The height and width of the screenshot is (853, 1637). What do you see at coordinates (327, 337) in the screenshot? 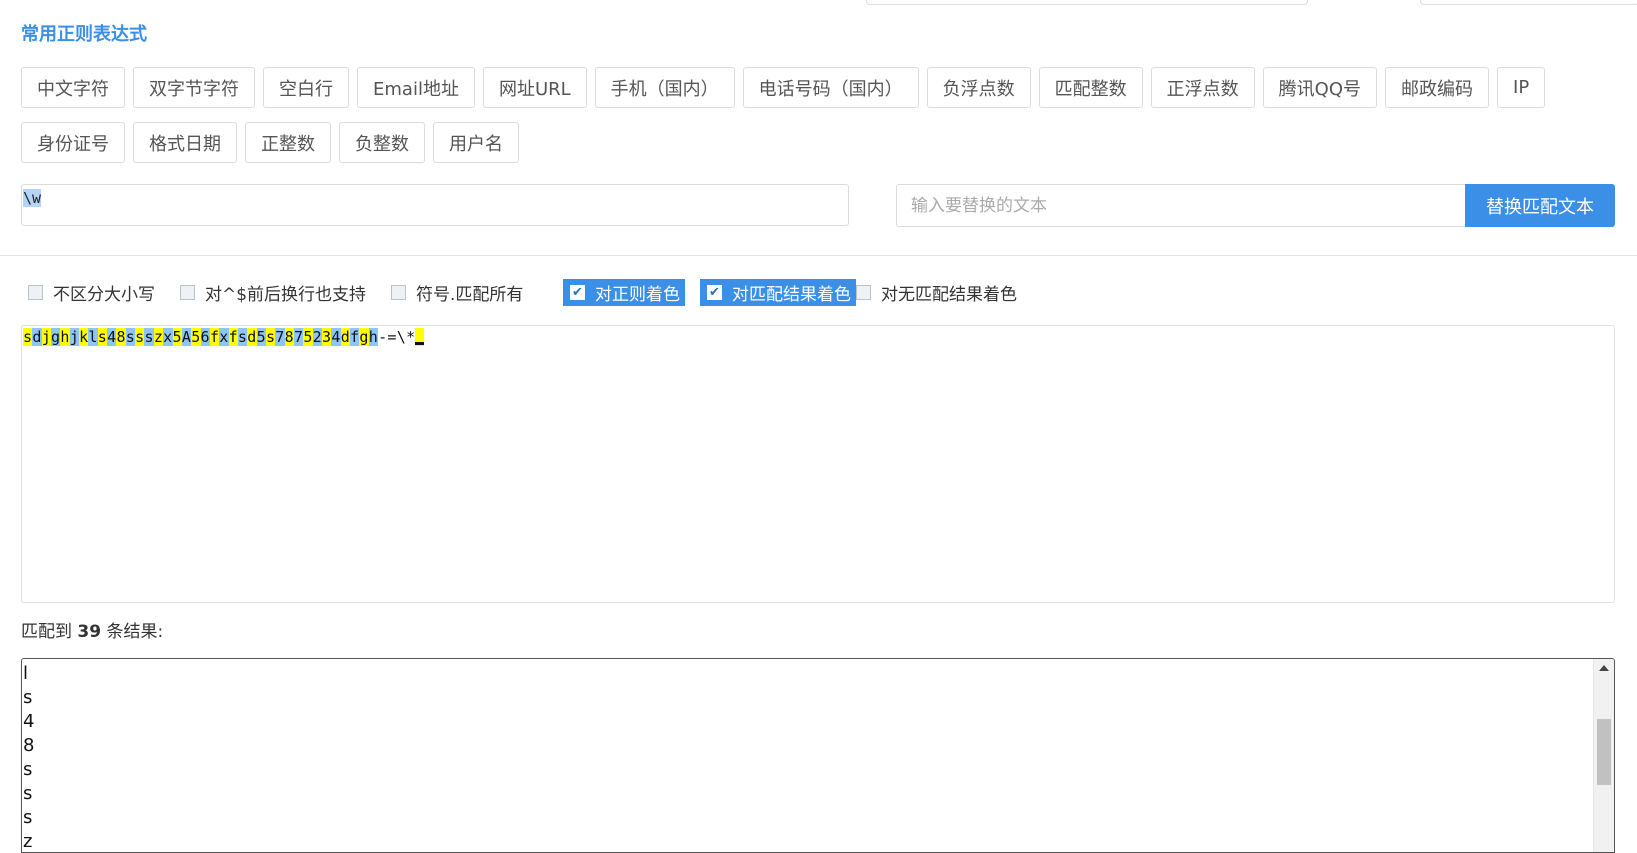
I see `test-char: 3` at bounding box center [327, 337].